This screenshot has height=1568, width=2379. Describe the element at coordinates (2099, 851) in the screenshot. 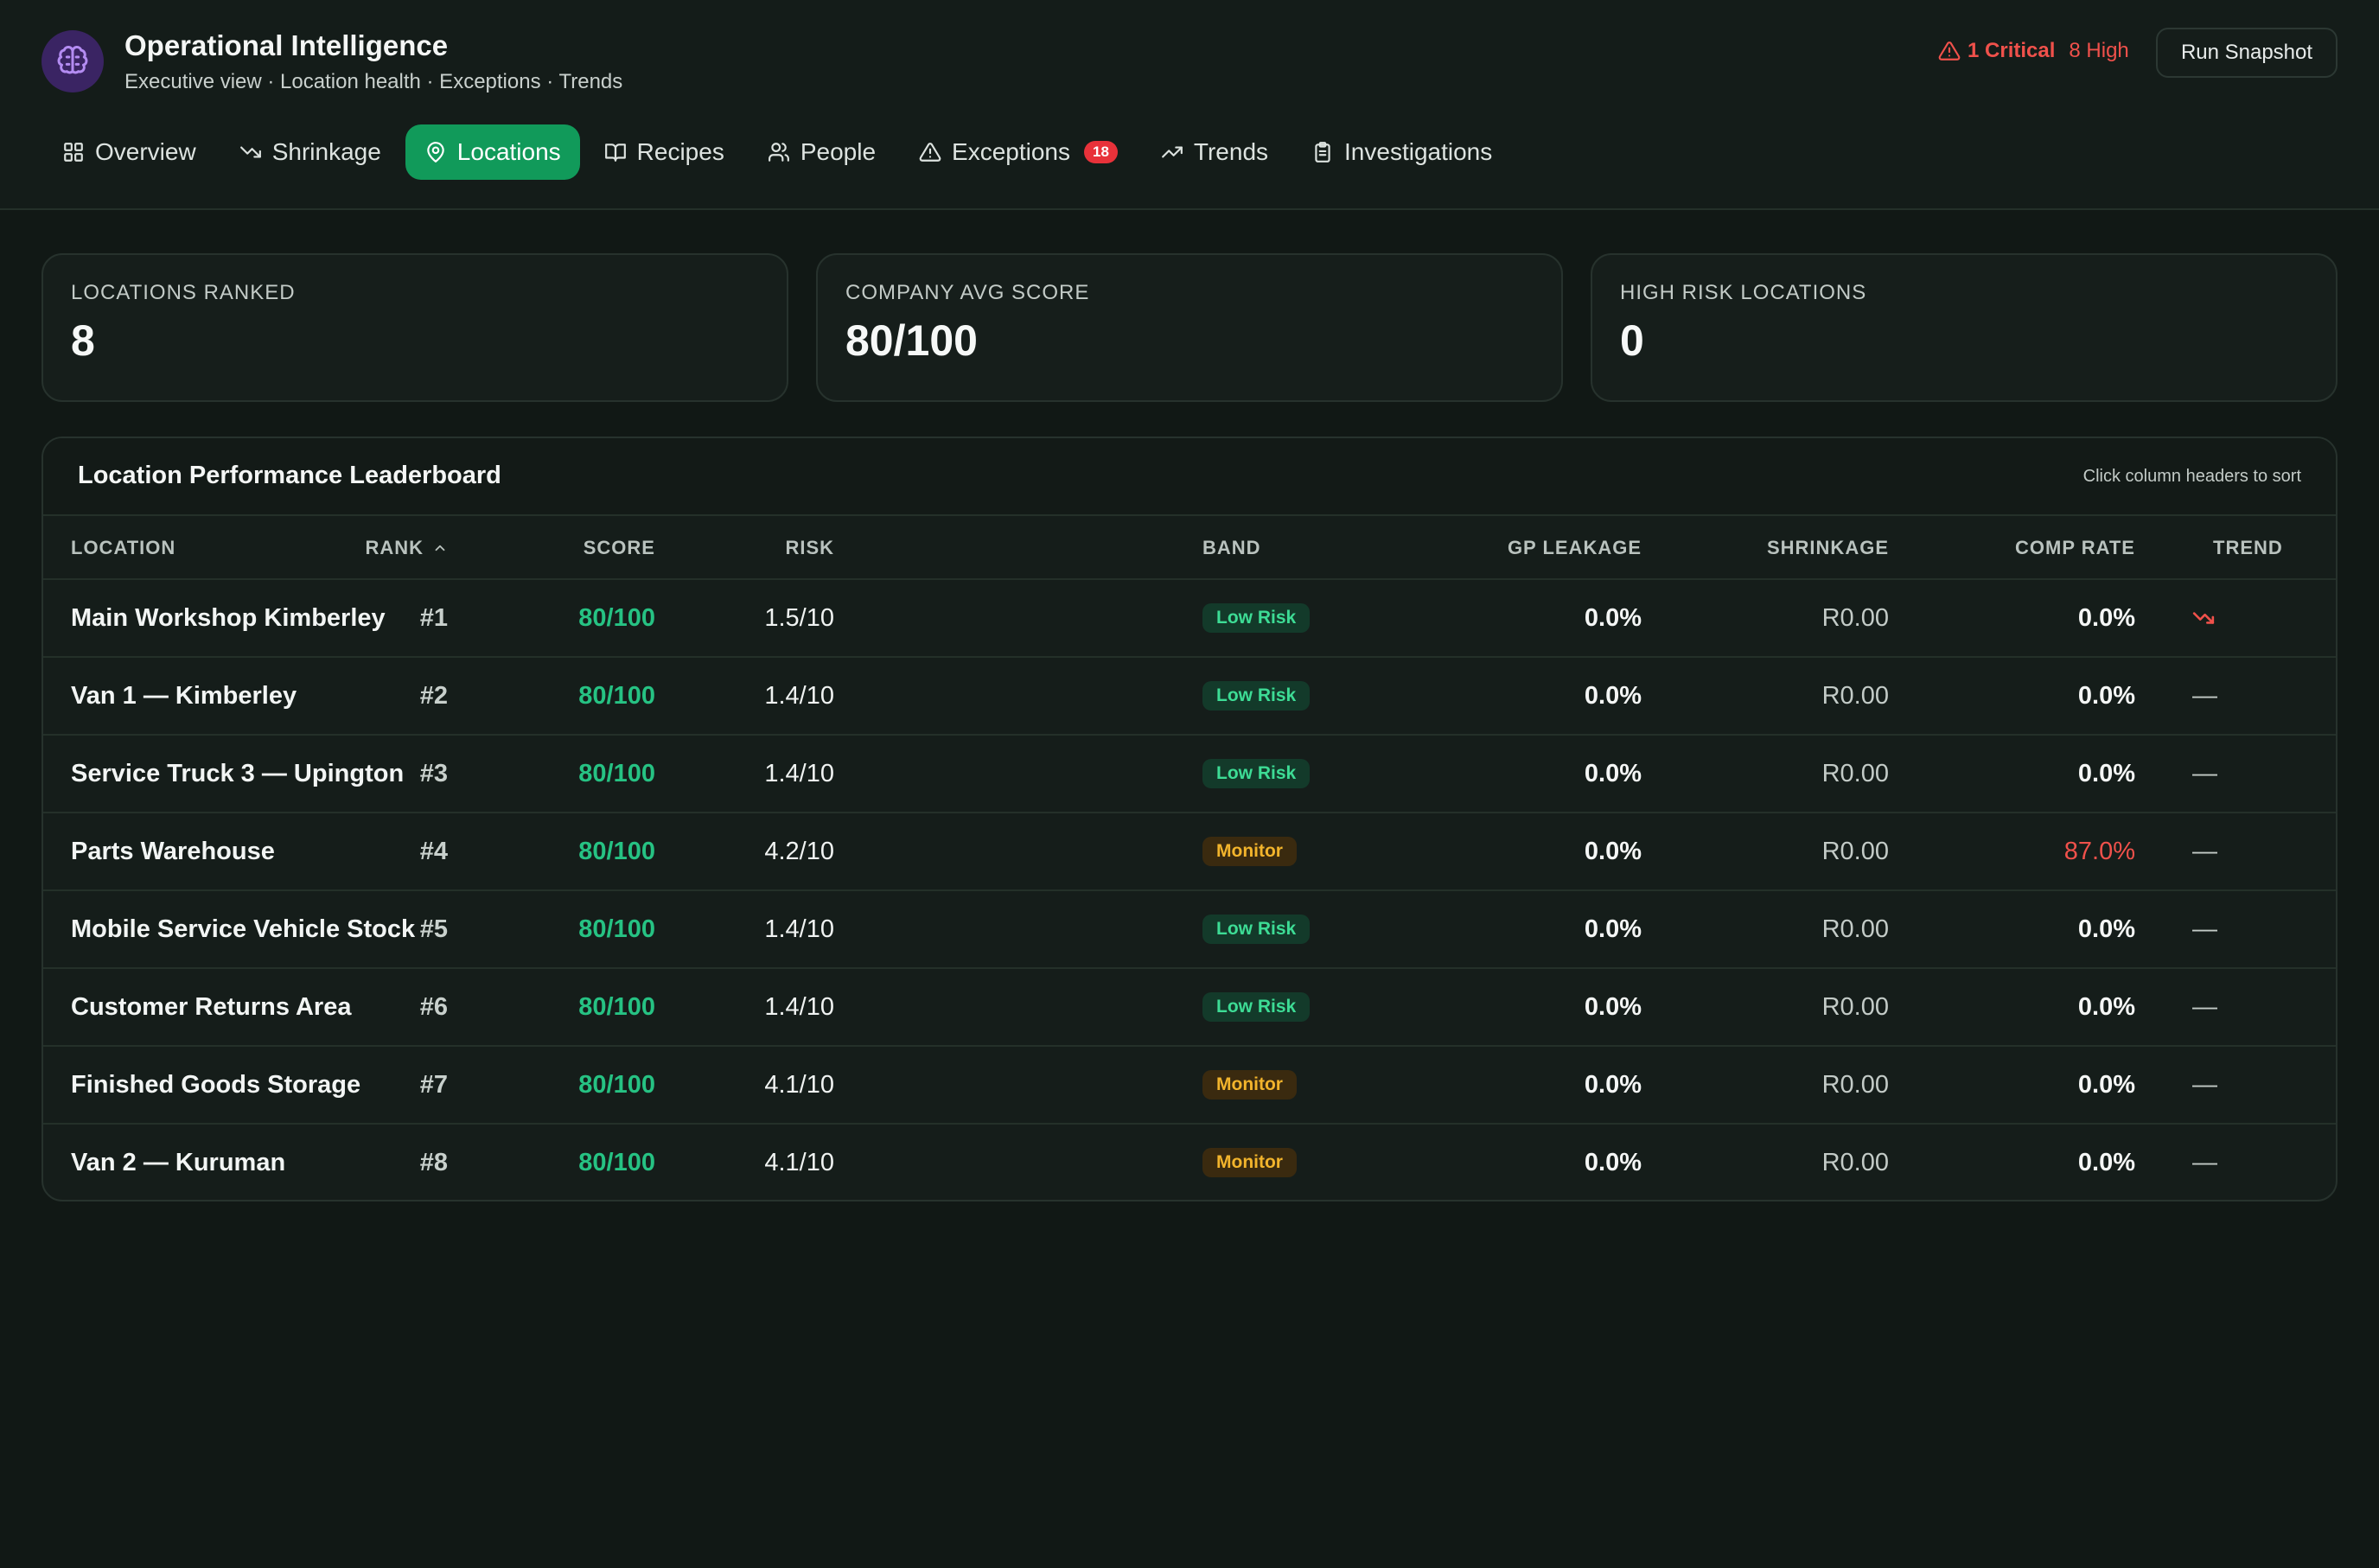

I see `comp-rate-value: 87.0%` at that location.